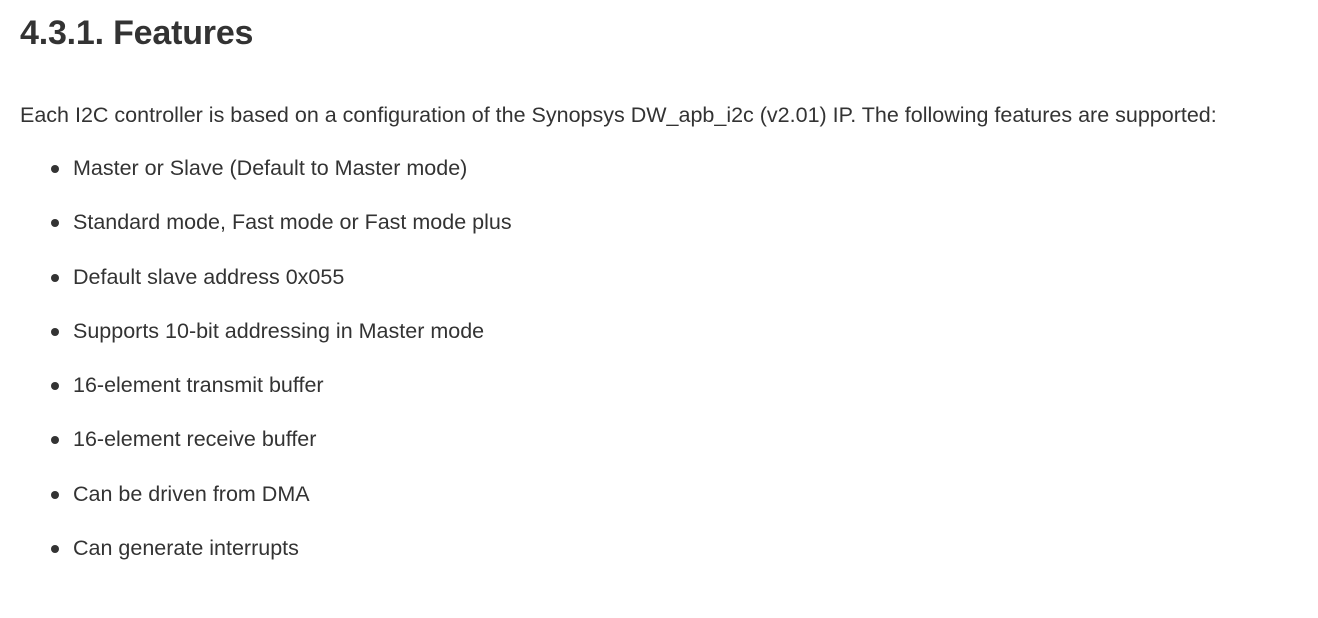 This screenshot has height=618, width=1318. Describe the element at coordinates (647, 173) in the screenshot. I see `feature-item: Master or Slave (Default to Master mode)` at that location.